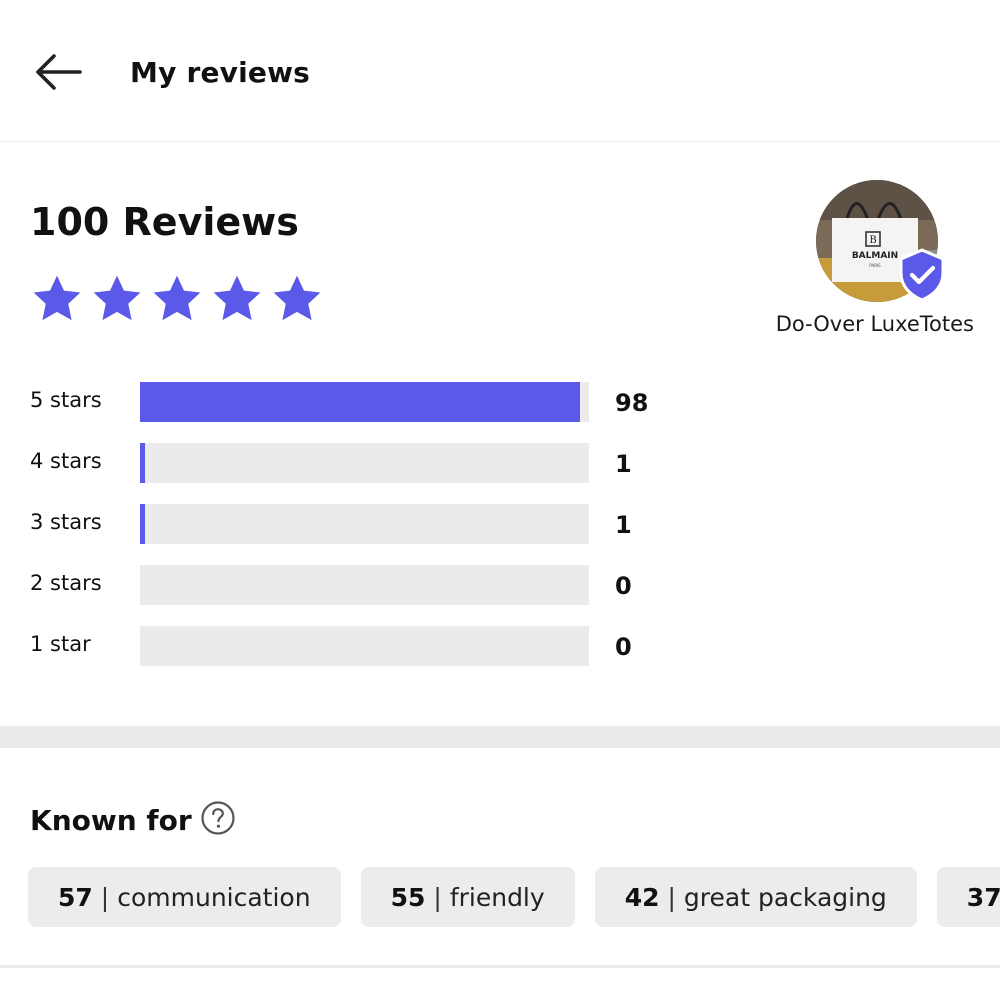 This screenshot has height=1000, width=1000. I want to click on rating-row-label: 4 stars, so click(66, 461).